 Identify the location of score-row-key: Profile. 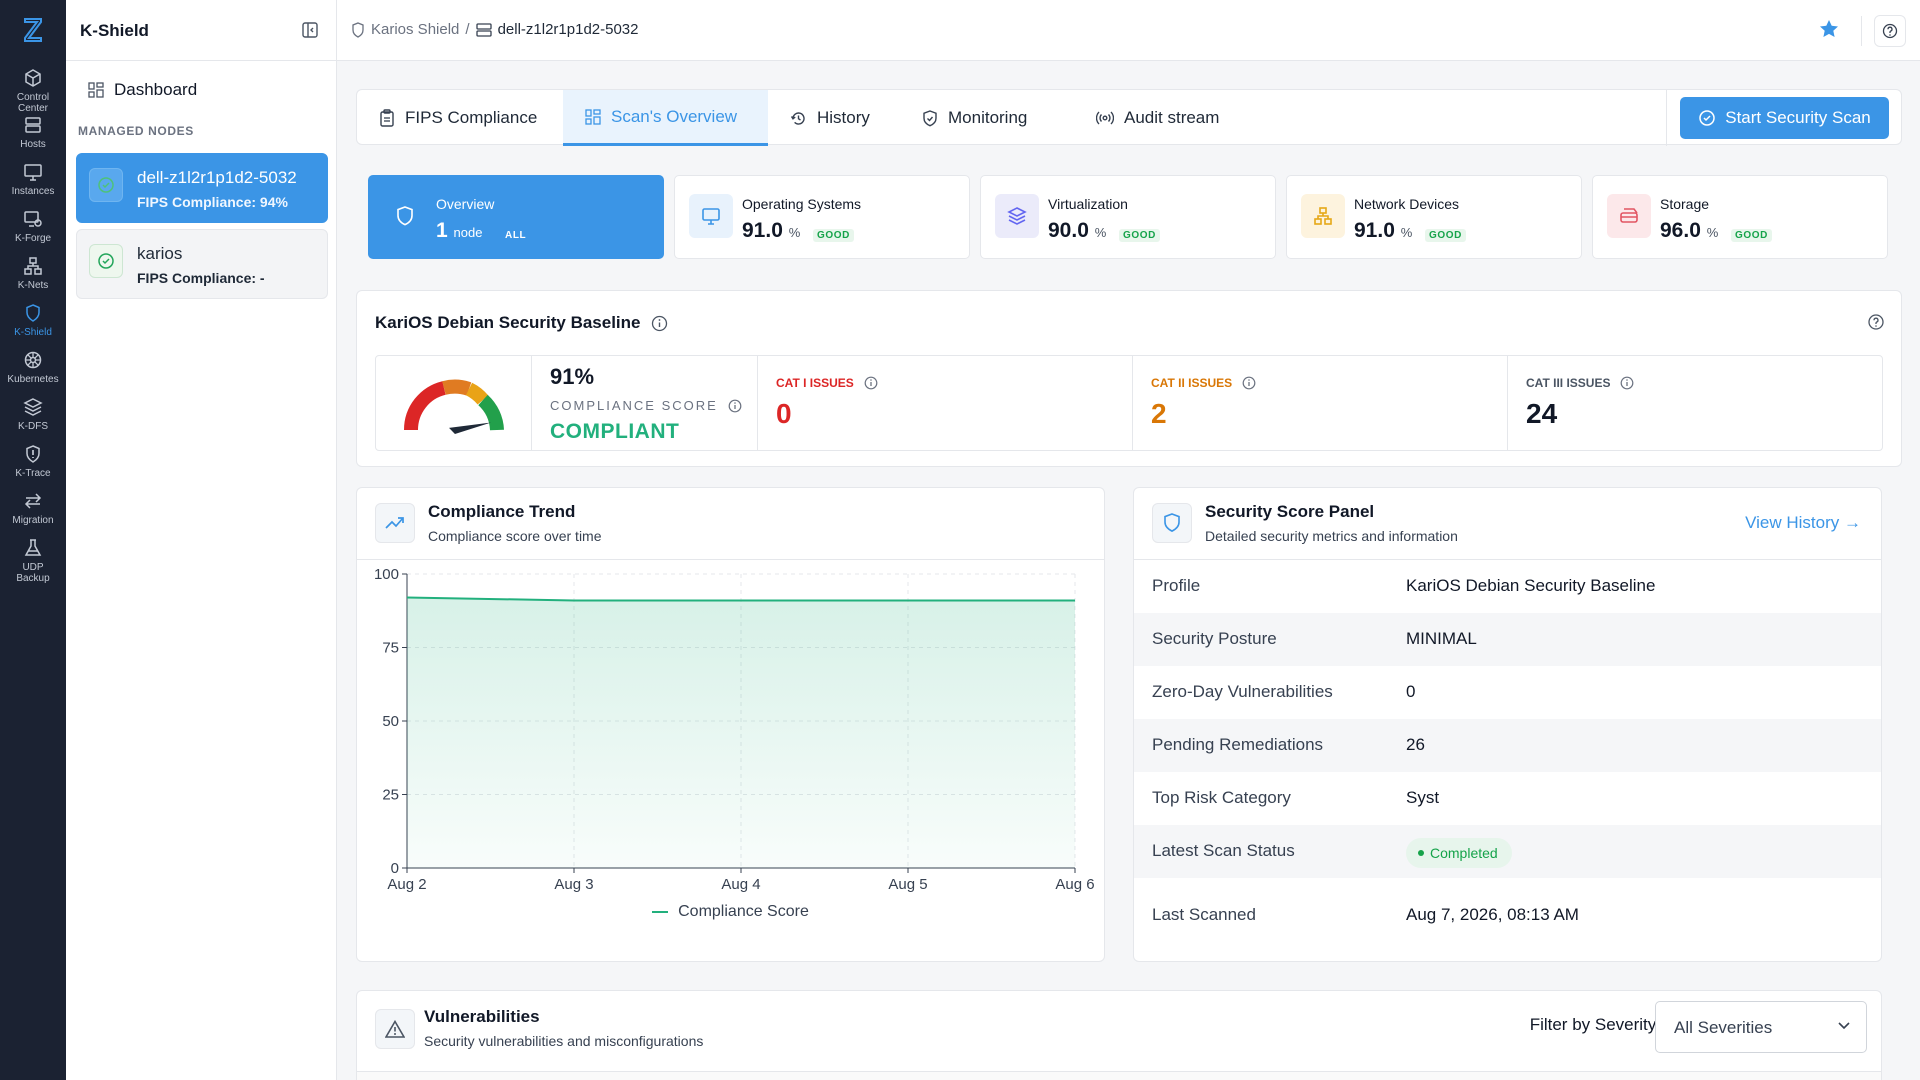
(1176, 585).